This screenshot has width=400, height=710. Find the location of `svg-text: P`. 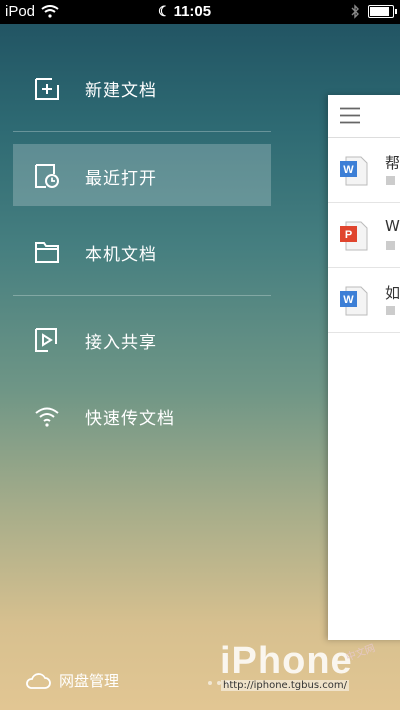

svg-text: P is located at coordinates (348, 235).